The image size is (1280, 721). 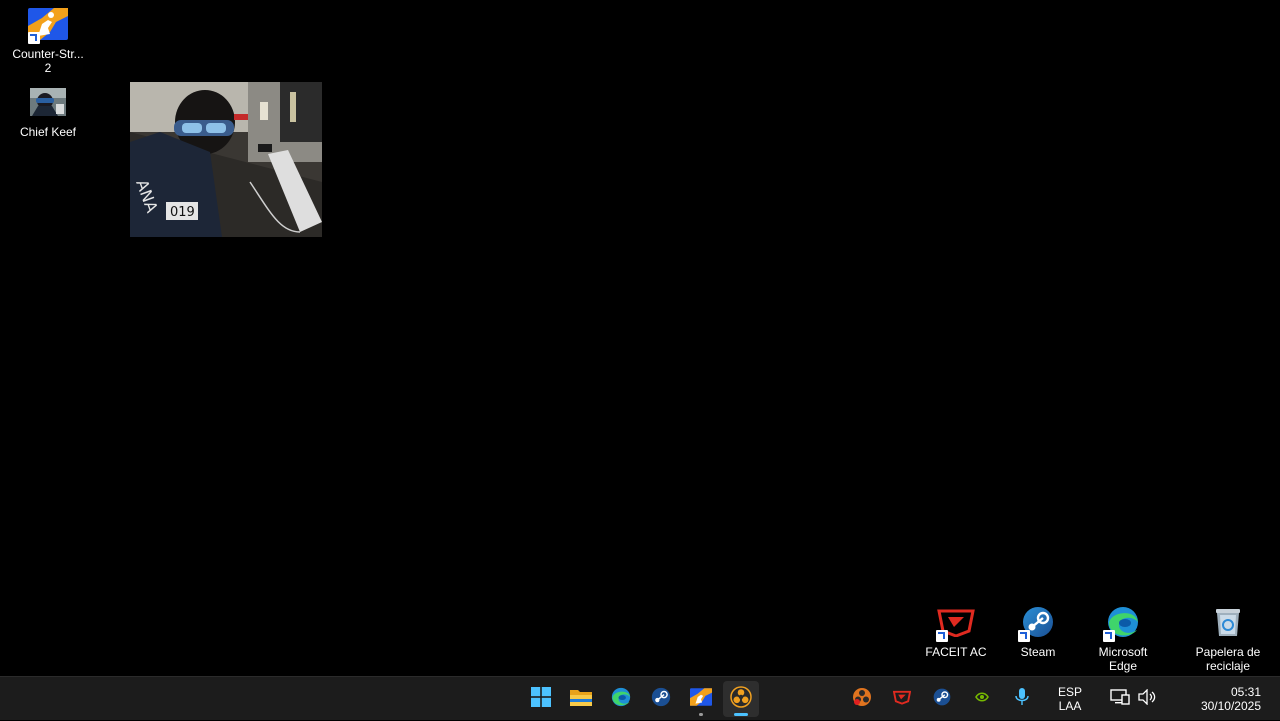 I want to click on tray-steam, so click(x=942, y=699).